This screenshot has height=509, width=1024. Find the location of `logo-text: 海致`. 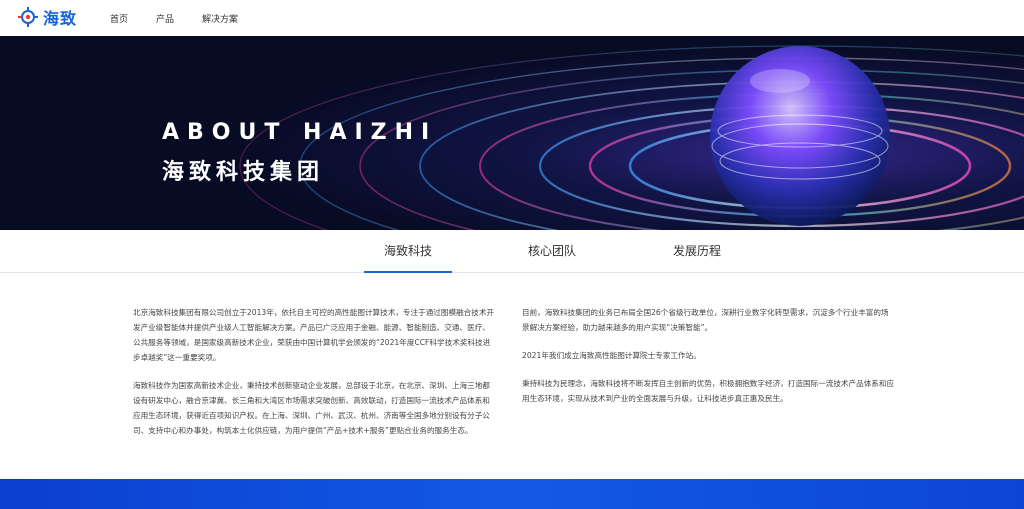

logo-text: 海致 is located at coordinates (60, 18).